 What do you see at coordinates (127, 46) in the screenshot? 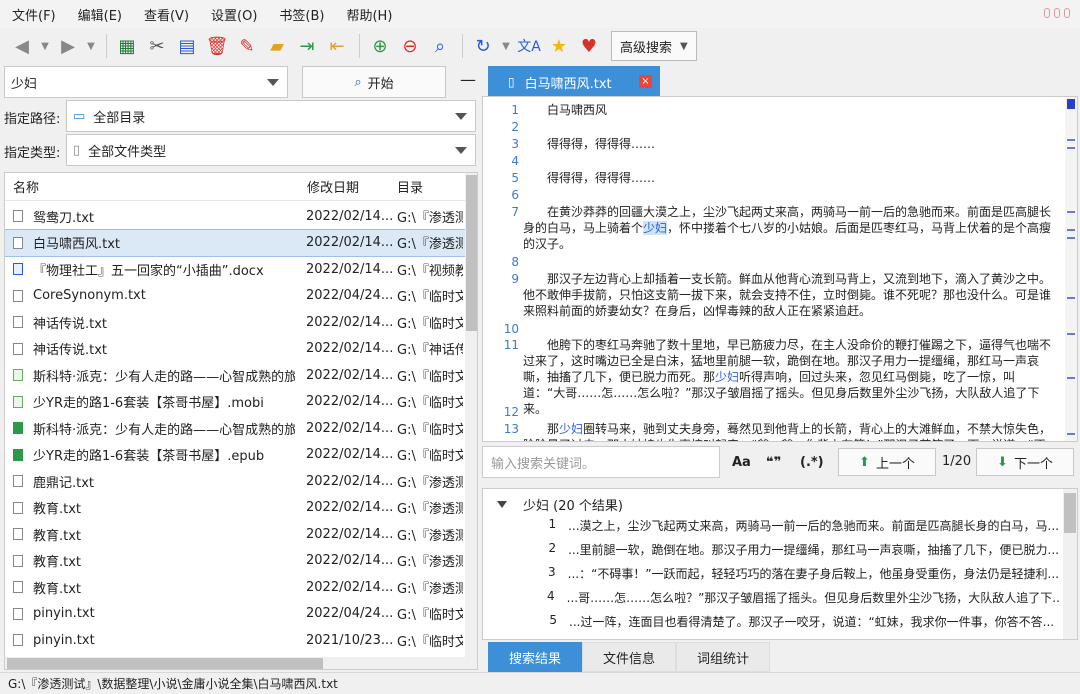
I see `excel-icon: ▦` at bounding box center [127, 46].